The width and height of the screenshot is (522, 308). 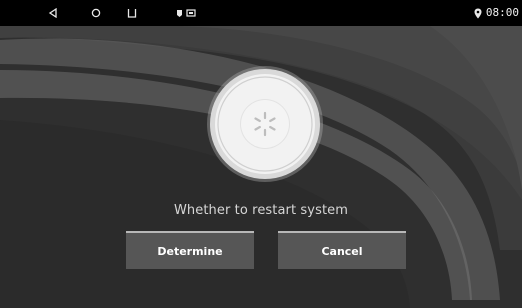 What do you see at coordinates (502, 12) in the screenshot?
I see `clock: 08:00` at bounding box center [502, 12].